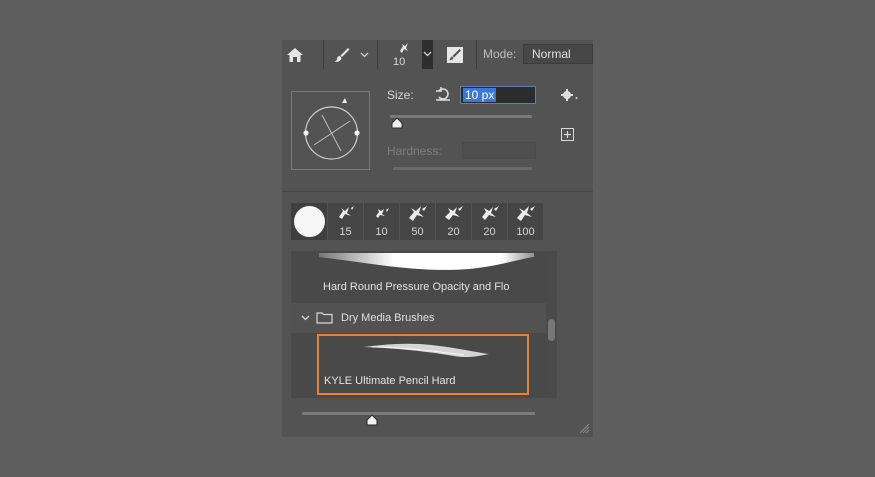 The image size is (875, 477). I want to click on folder-icon, so click(324, 318).